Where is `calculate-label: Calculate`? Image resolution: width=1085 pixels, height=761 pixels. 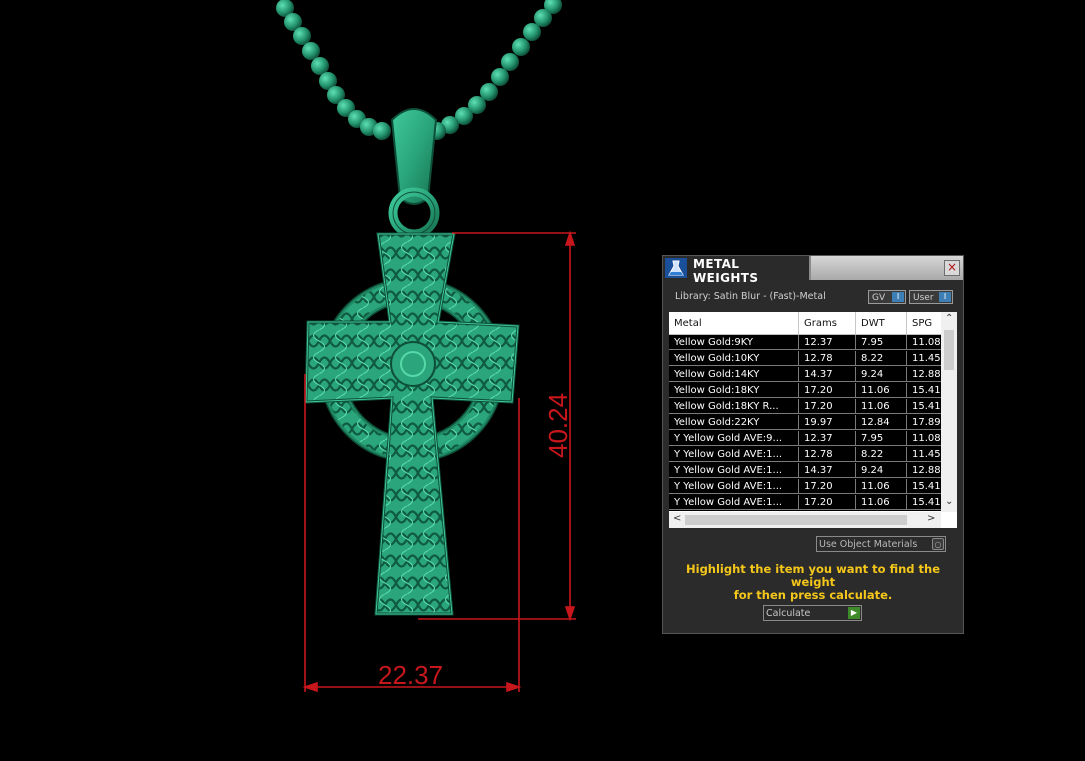
calculate-label: Calculate is located at coordinates (788, 613).